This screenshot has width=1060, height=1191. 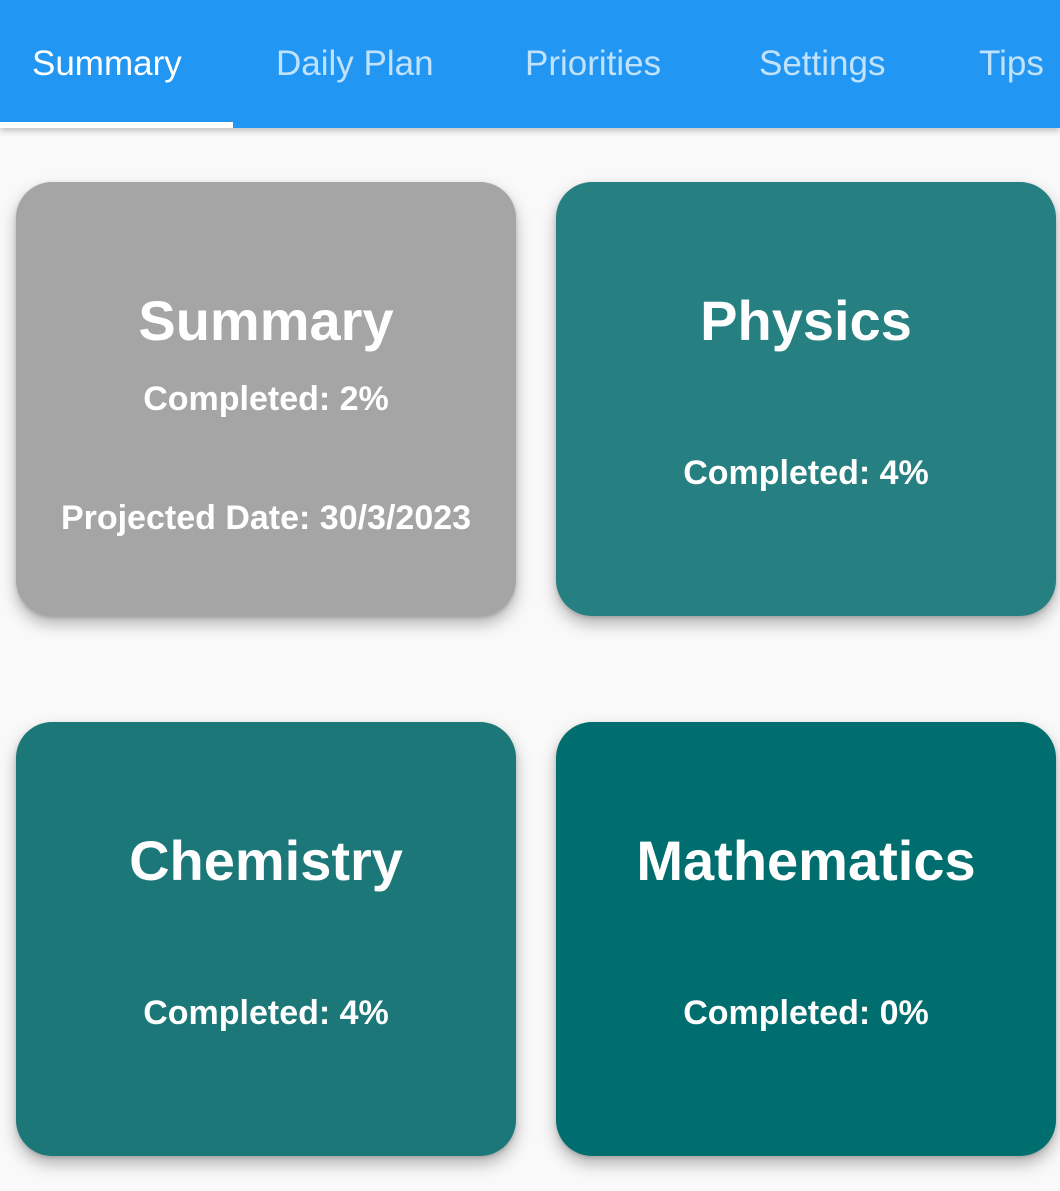 I want to click on physics-completed-text: Completed: 4%, so click(x=806, y=473).